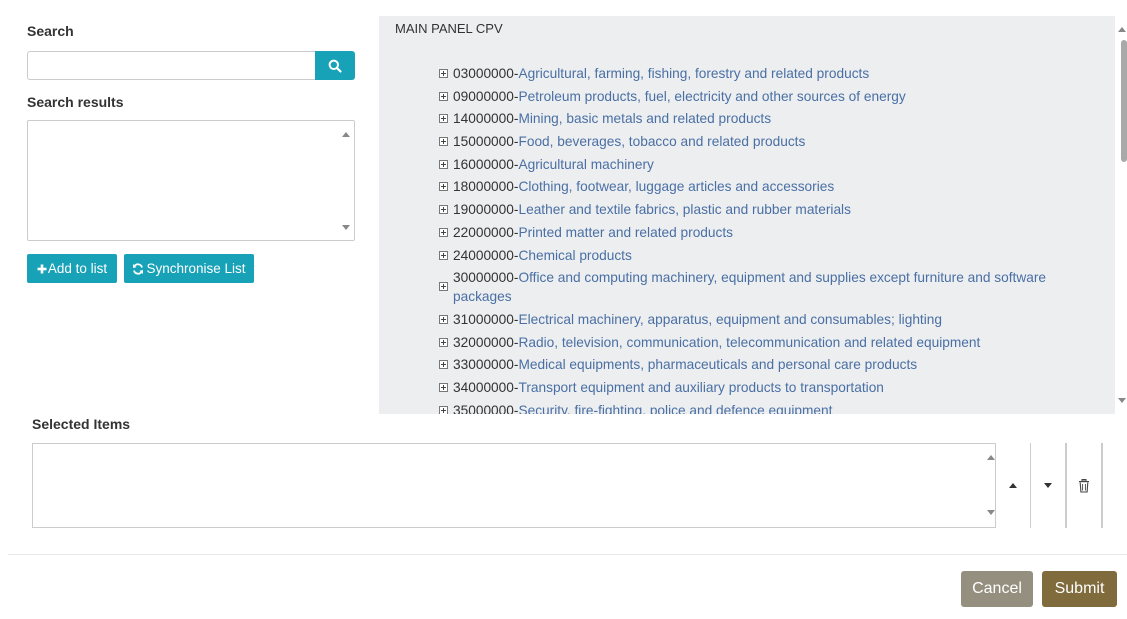 This screenshot has height=619, width=1127. What do you see at coordinates (196, 268) in the screenshot?
I see `synchronise-list-label: Synchronise List` at bounding box center [196, 268].